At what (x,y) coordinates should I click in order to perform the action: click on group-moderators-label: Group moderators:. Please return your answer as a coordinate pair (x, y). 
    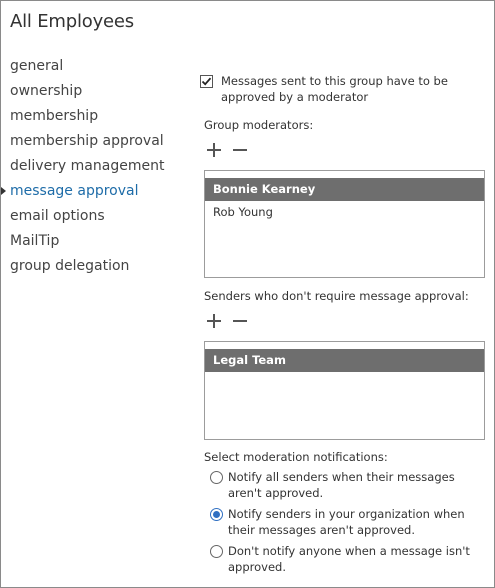
    Looking at the image, I should click on (259, 125).